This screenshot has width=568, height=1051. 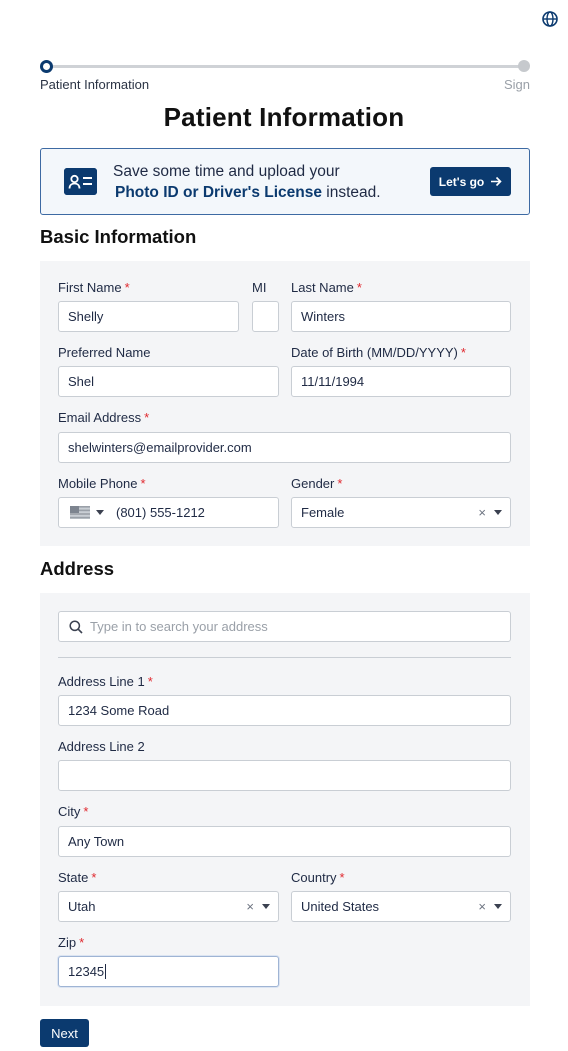 What do you see at coordinates (148, 316) in the screenshot?
I see `first-name-input: Shelly` at bounding box center [148, 316].